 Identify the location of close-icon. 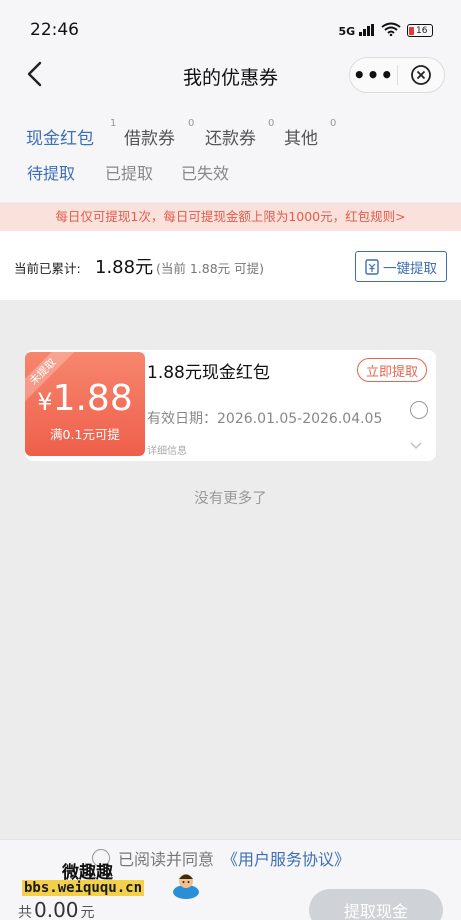
(421, 75).